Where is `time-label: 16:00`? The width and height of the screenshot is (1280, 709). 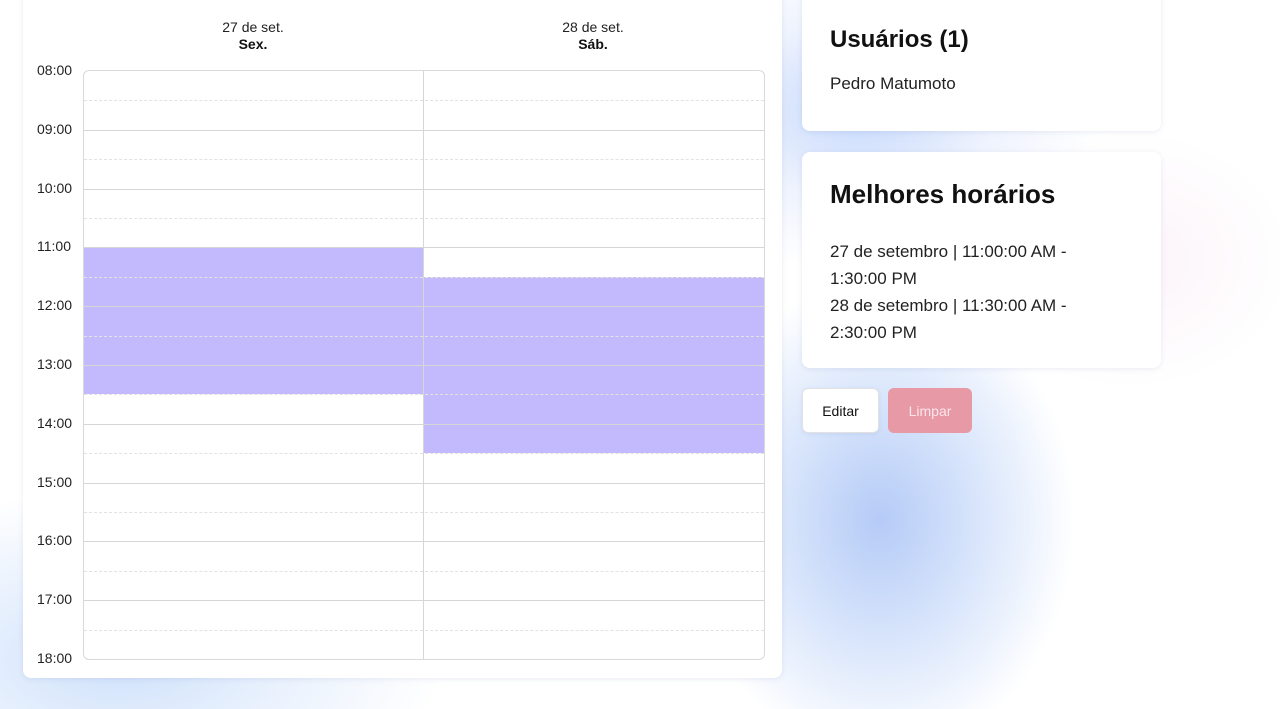 time-label: 16:00 is located at coordinates (55, 540).